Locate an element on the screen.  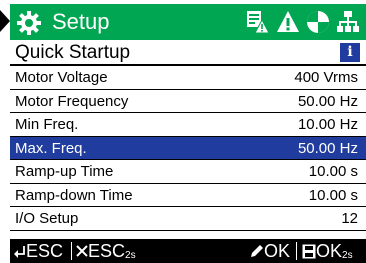
cancel-x-icon is located at coordinates (82, 251).